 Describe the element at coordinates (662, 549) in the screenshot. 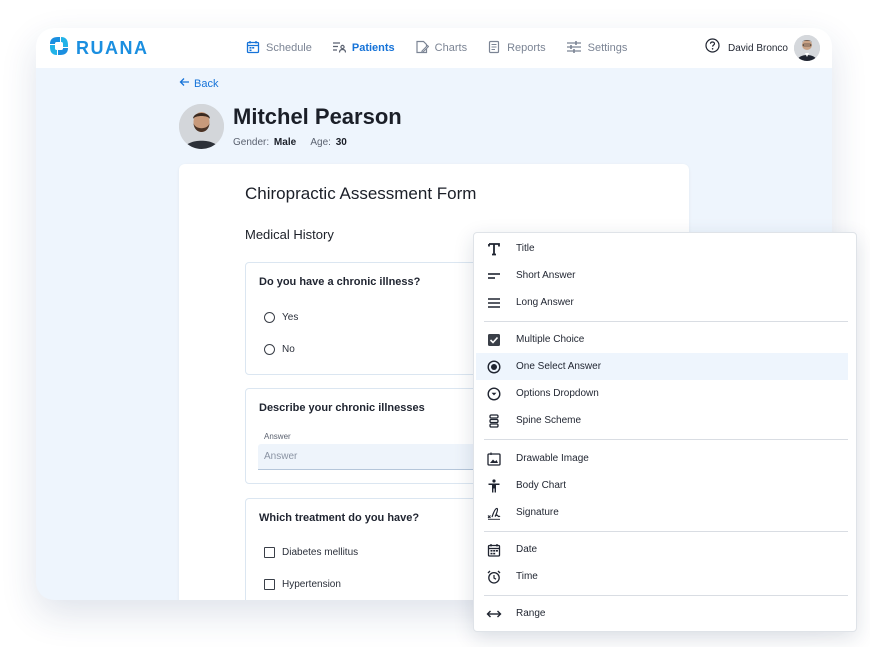

I see `menu-item-date: Date` at that location.